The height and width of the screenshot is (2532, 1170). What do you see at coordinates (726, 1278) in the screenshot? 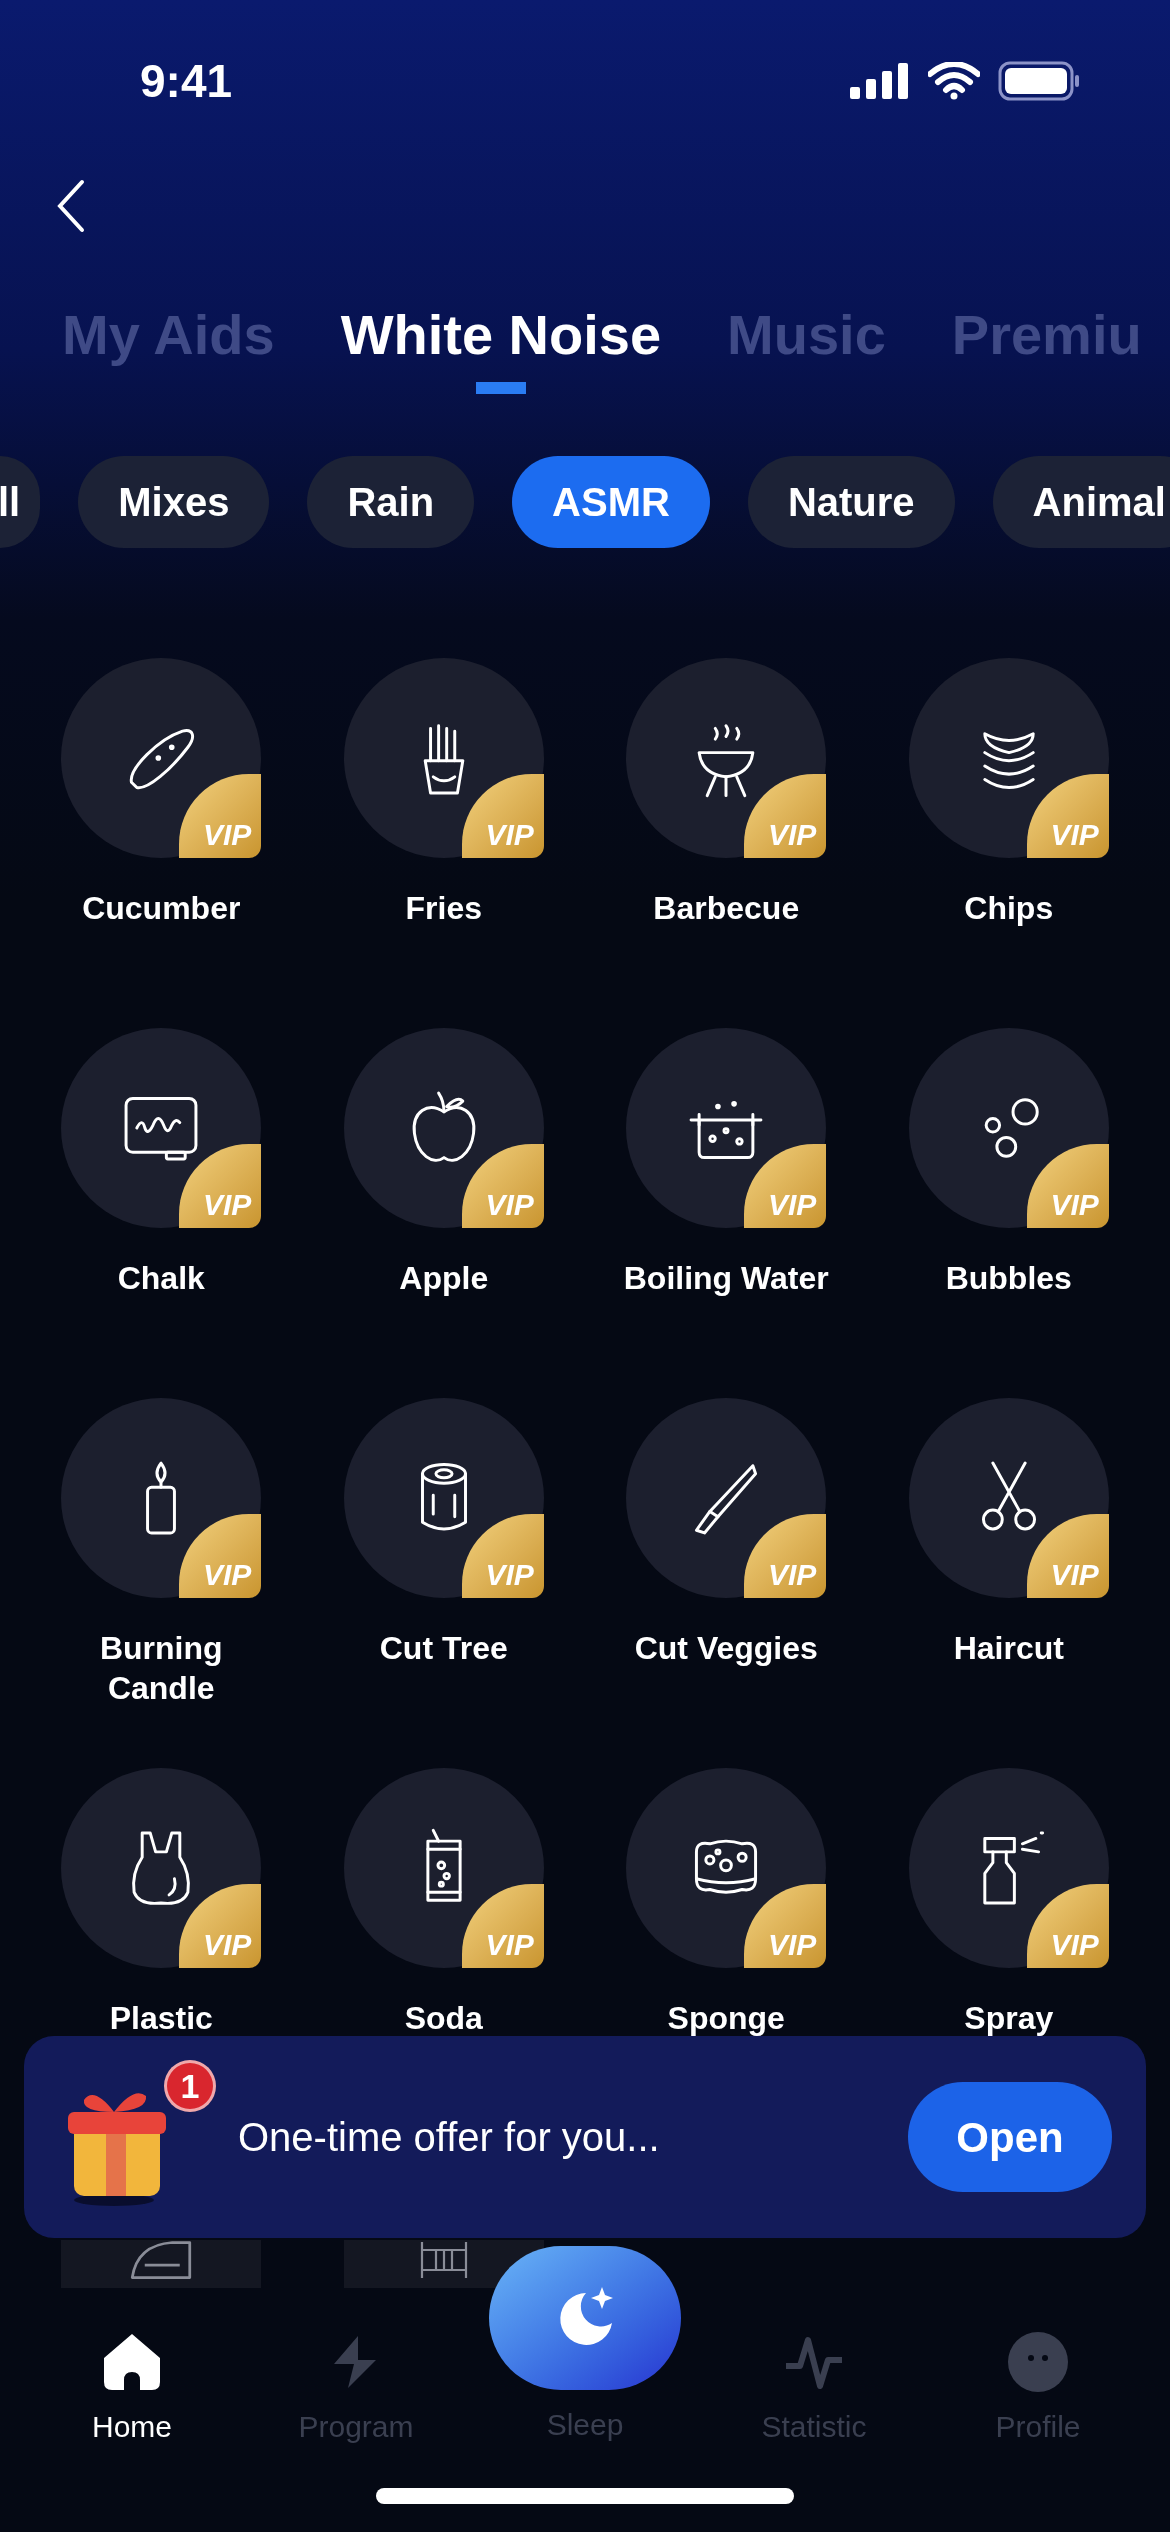
I see `sound-label: Boiling Water` at bounding box center [726, 1278].